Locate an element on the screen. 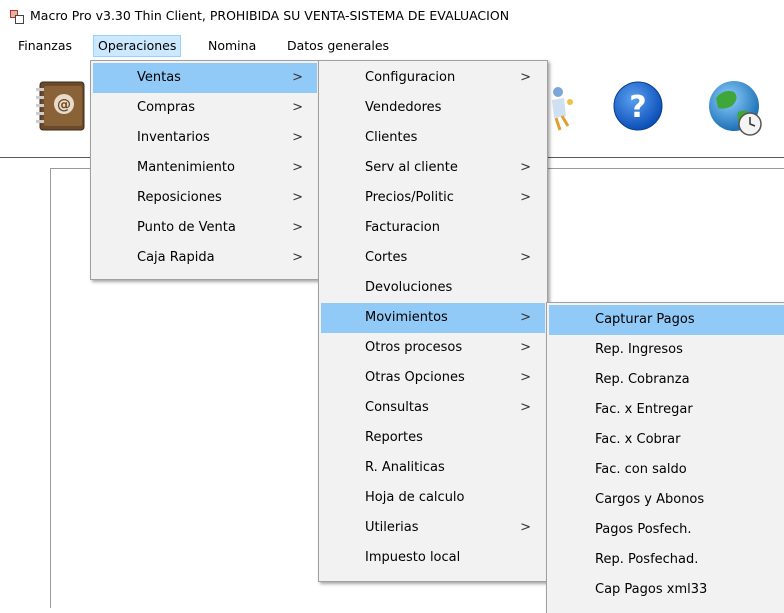 The image size is (784, 613). menu-item-facturacion: Facturacion is located at coordinates (433, 228).